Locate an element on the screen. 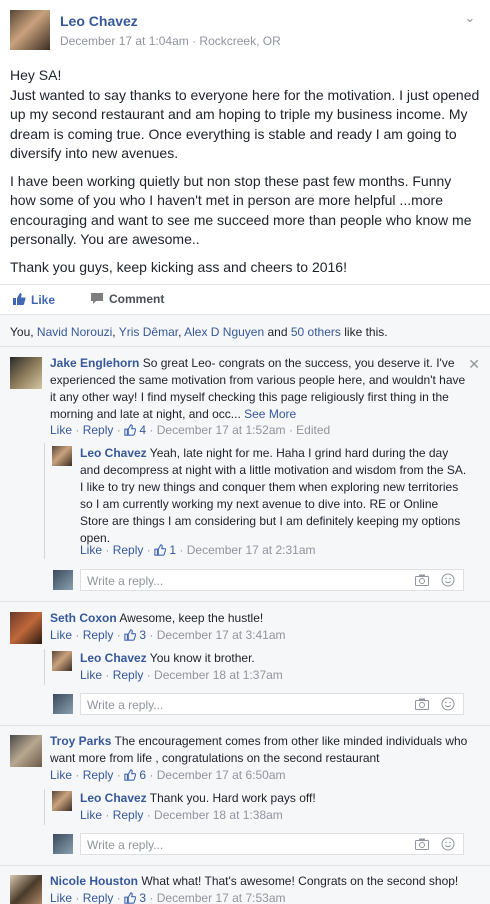 The height and width of the screenshot is (904, 490). comment-time: December 17 at 3:41am is located at coordinates (221, 635).